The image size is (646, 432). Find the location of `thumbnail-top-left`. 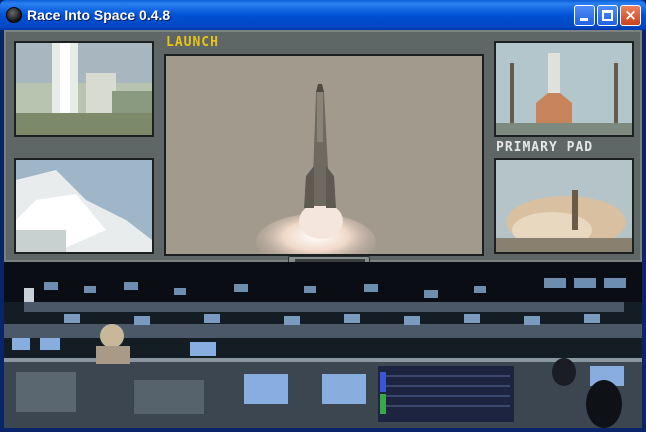

thumbnail-top-left is located at coordinates (84, 89).